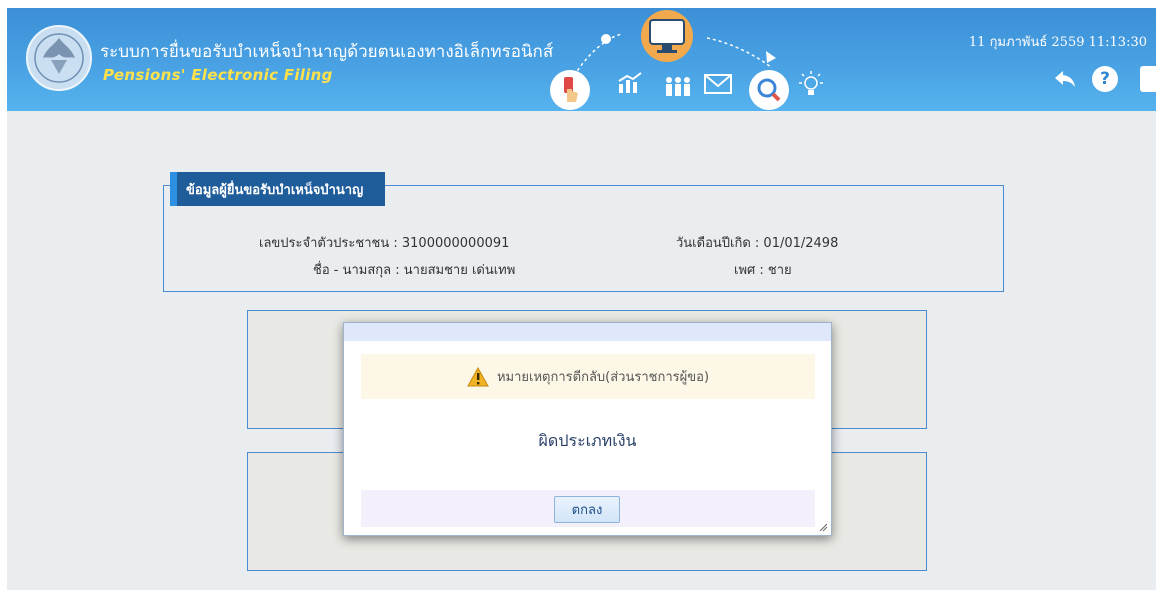  What do you see at coordinates (1148, 79) in the screenshot?
I see `menu-button` at bounding box center [1148, 79].